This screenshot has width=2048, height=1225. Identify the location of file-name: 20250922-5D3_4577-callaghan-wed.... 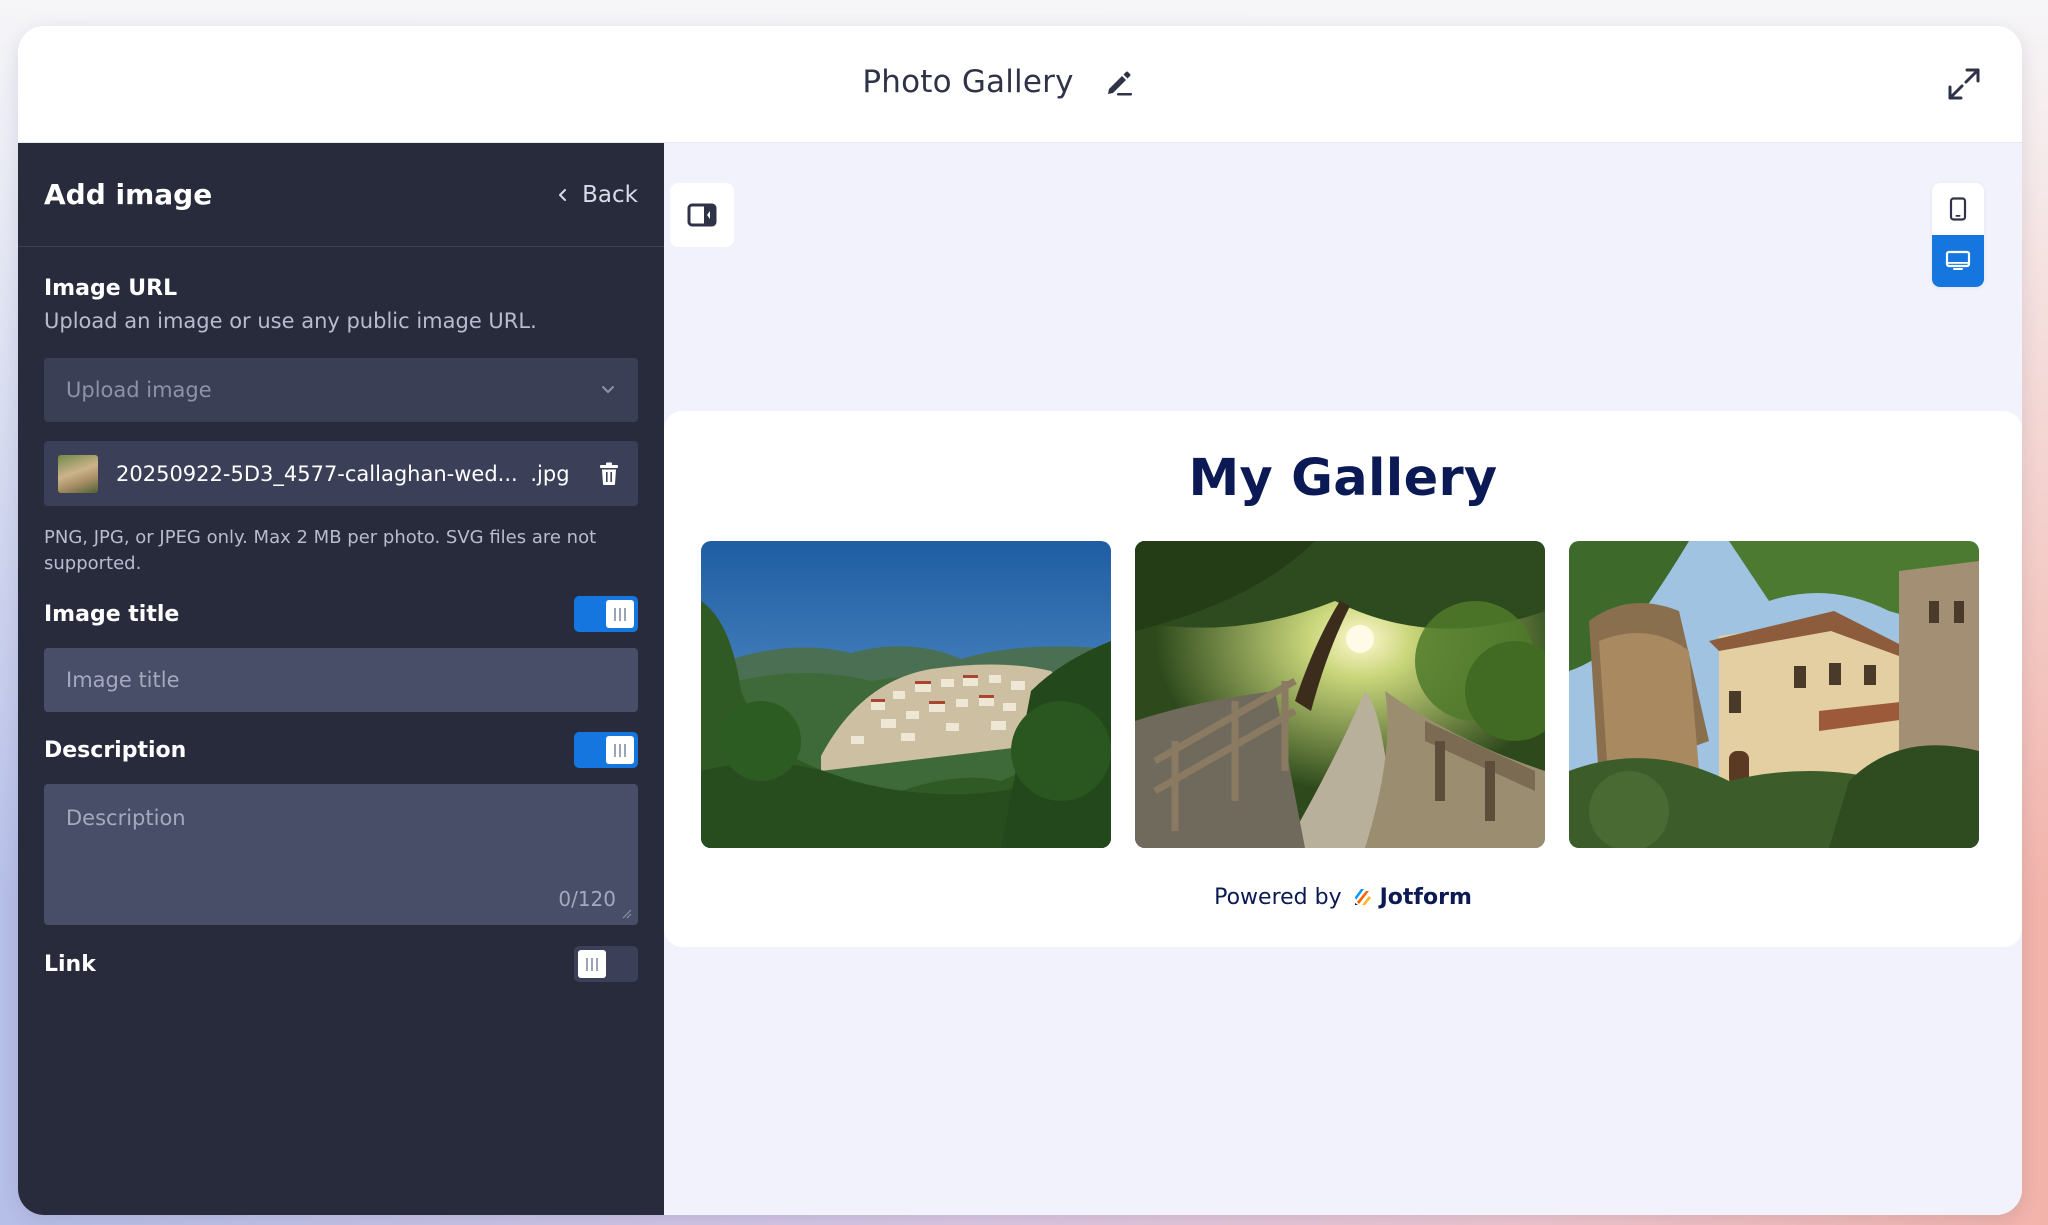
(317, 473).